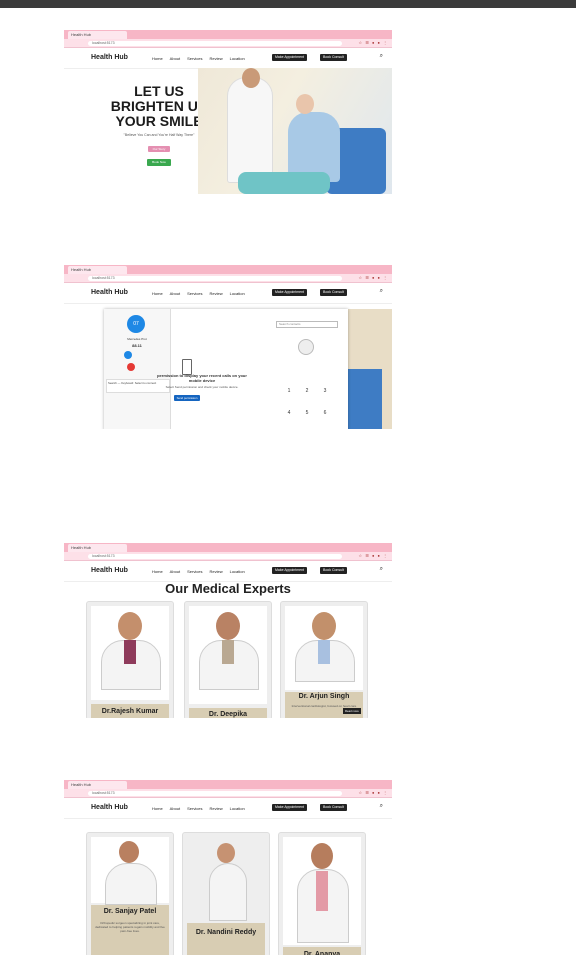  I want to click on doctor-card: Dr. Ananya, so click(322, 893).